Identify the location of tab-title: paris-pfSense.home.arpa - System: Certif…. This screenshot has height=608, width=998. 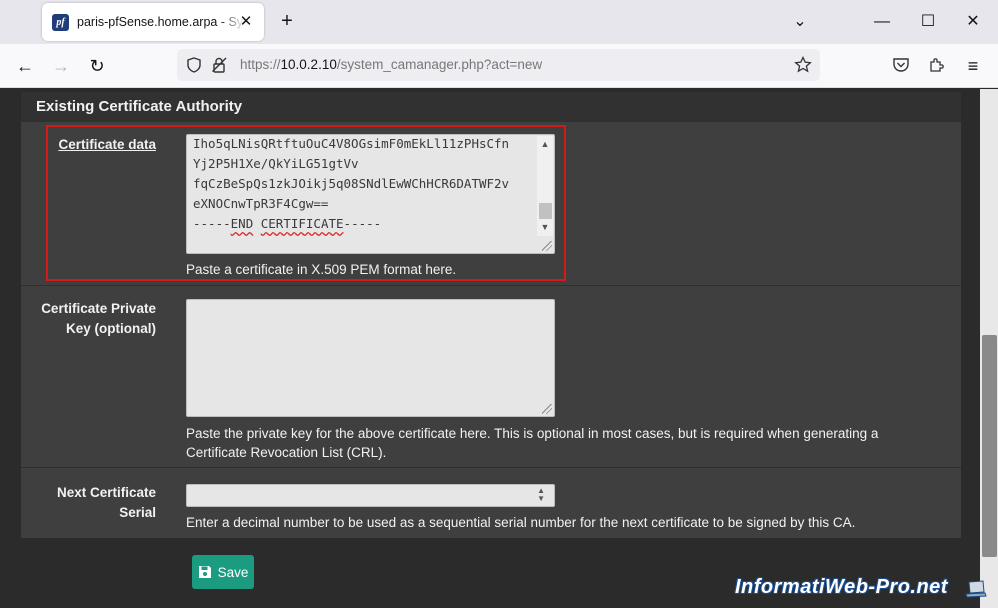
(161, 22).